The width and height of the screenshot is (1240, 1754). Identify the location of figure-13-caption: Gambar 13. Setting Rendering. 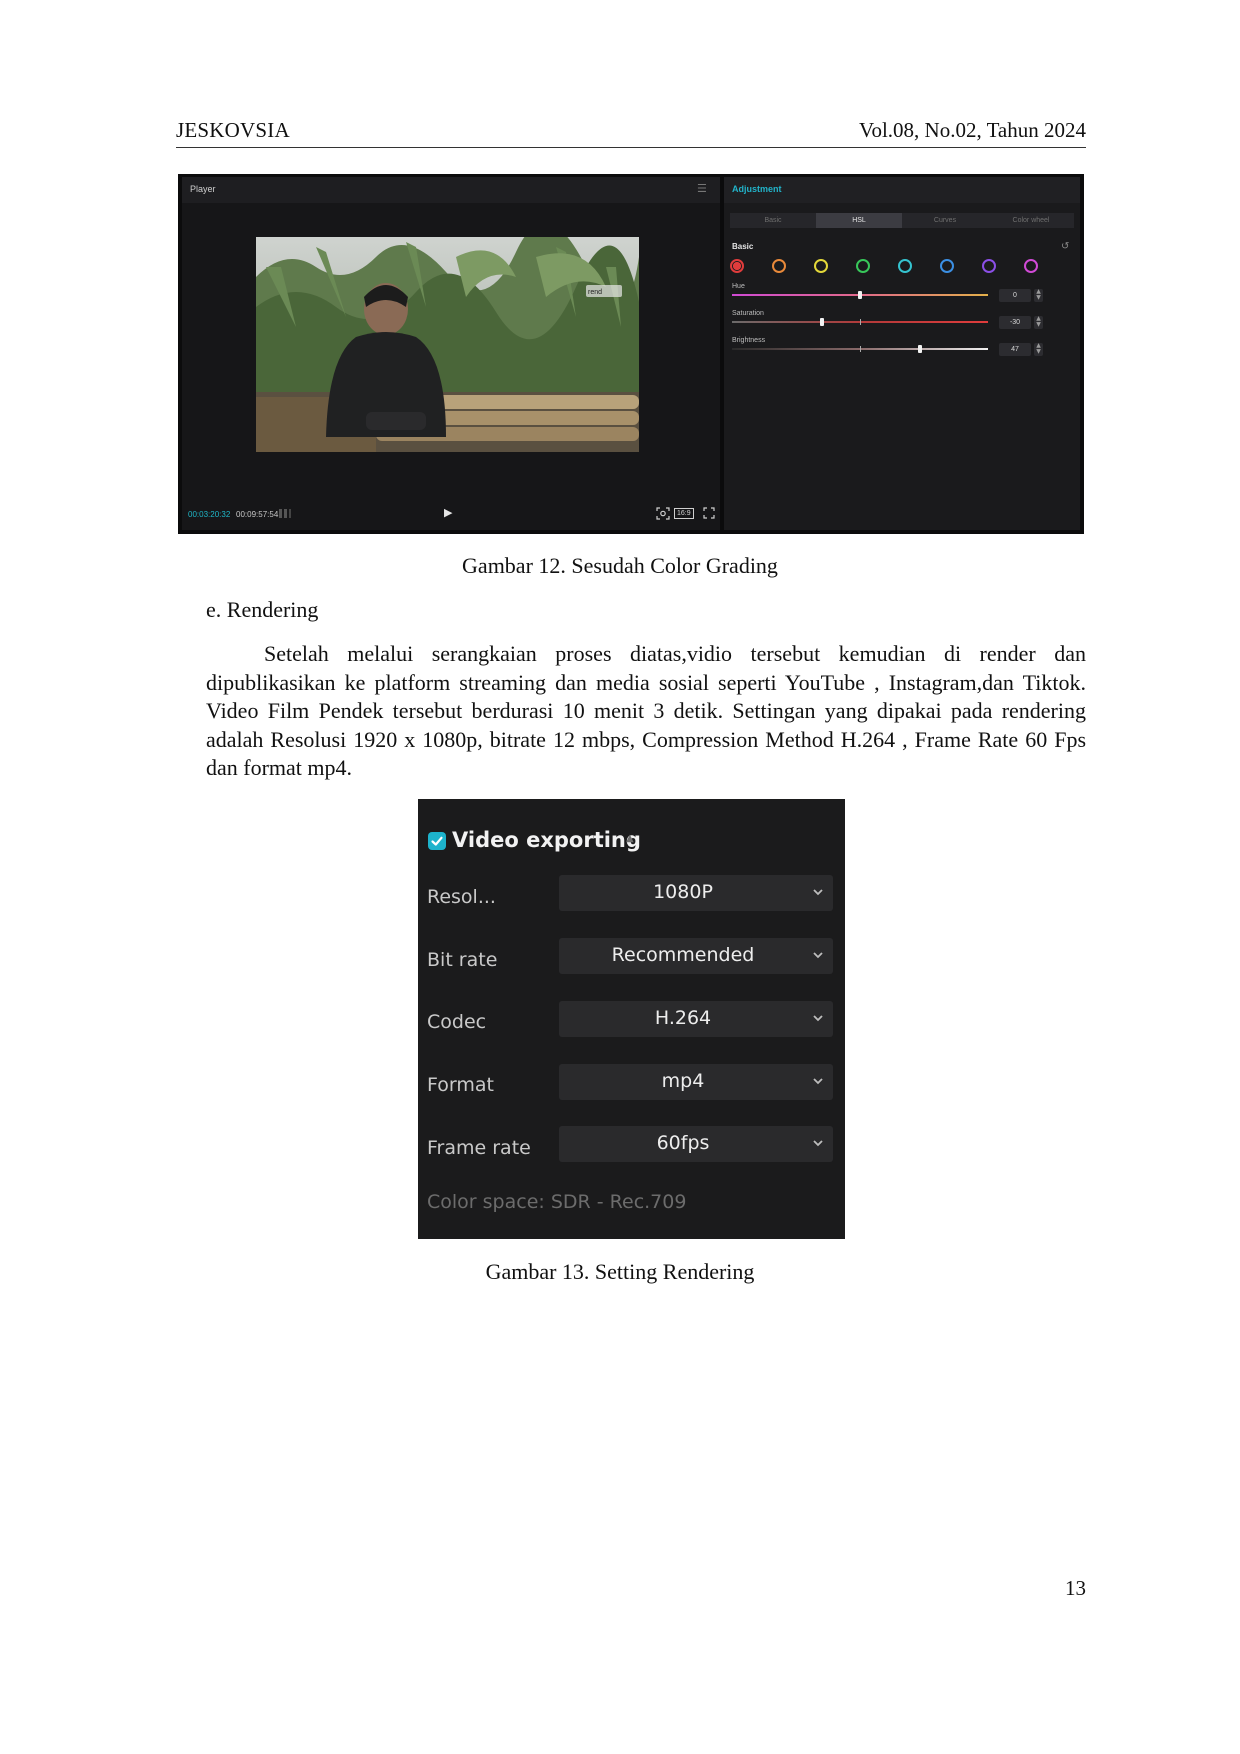
(620, 1271).